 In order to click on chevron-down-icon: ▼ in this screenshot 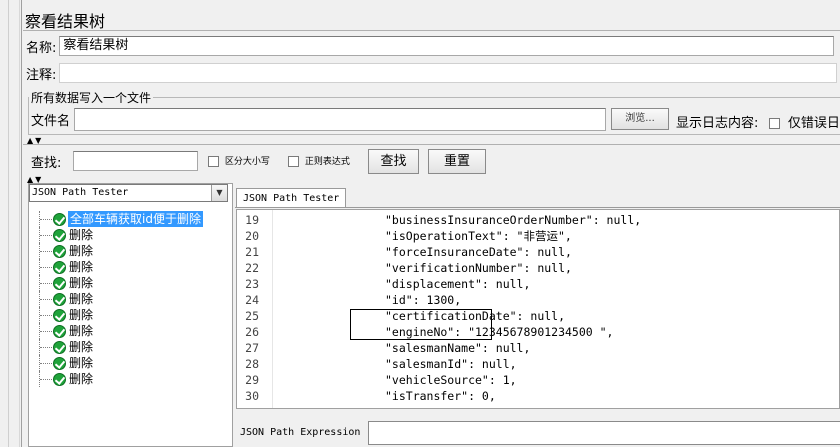, I will do `click(219, 193)`.